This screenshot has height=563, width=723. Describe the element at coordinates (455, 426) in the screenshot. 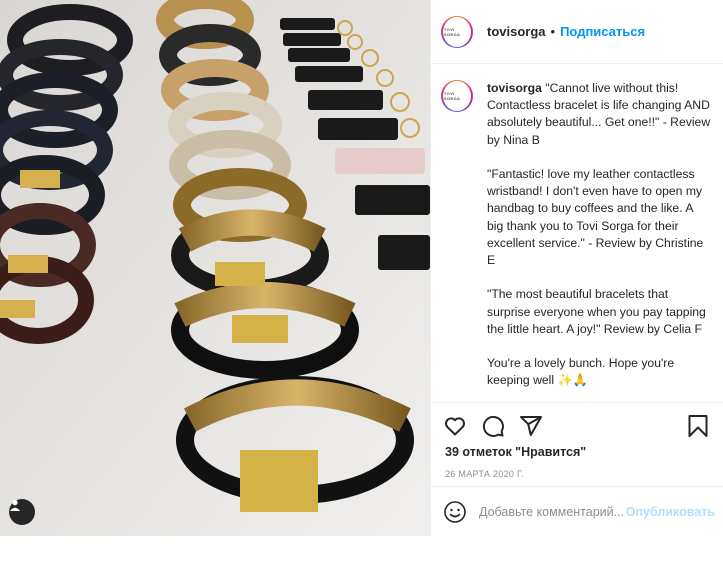

I see `heart-icon` at that location.